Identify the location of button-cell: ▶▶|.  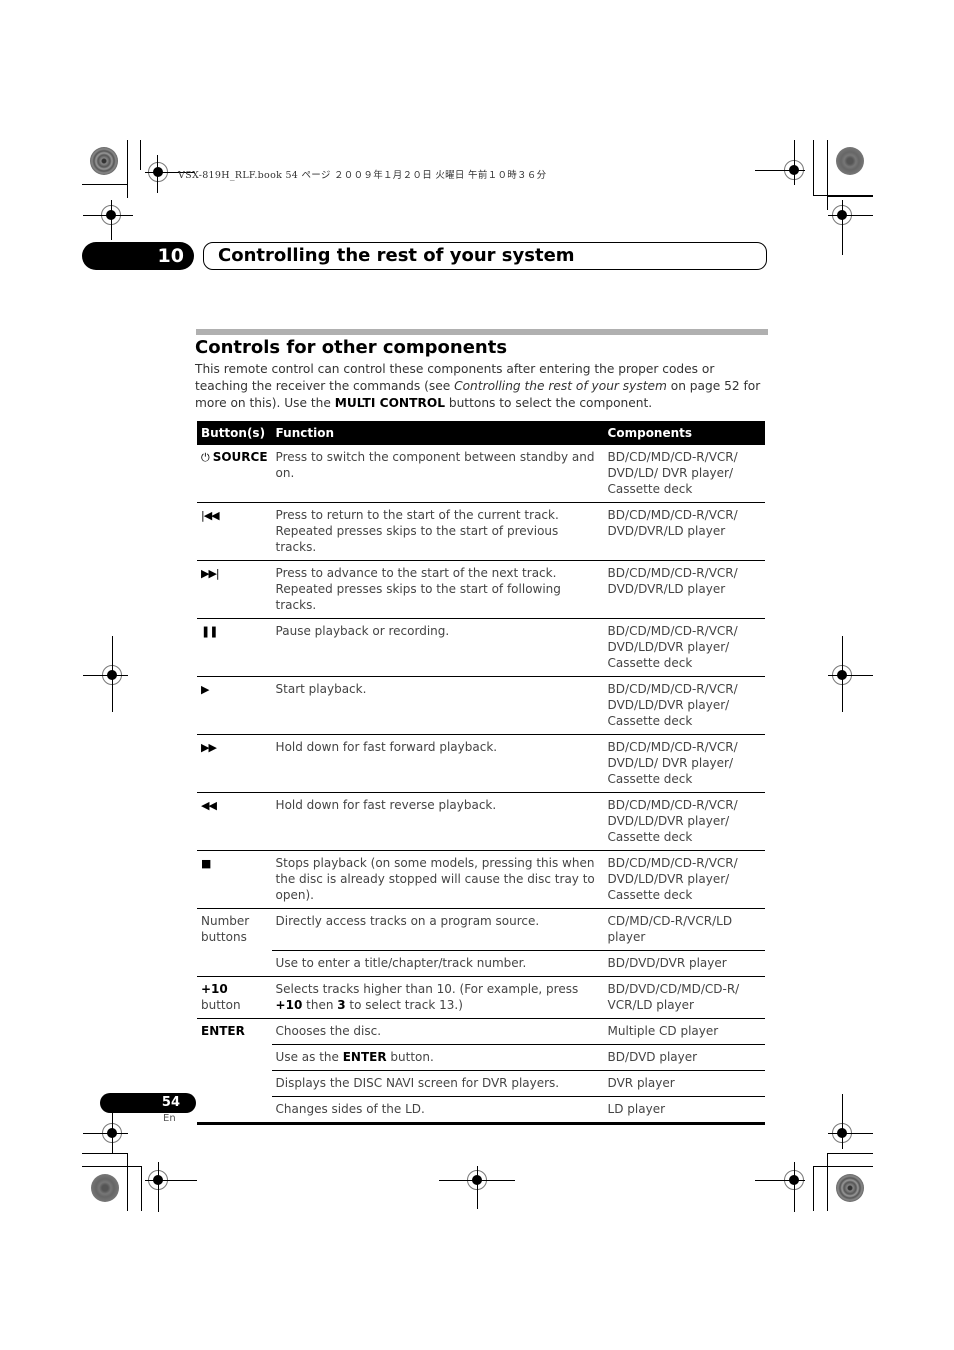
(234, 589).